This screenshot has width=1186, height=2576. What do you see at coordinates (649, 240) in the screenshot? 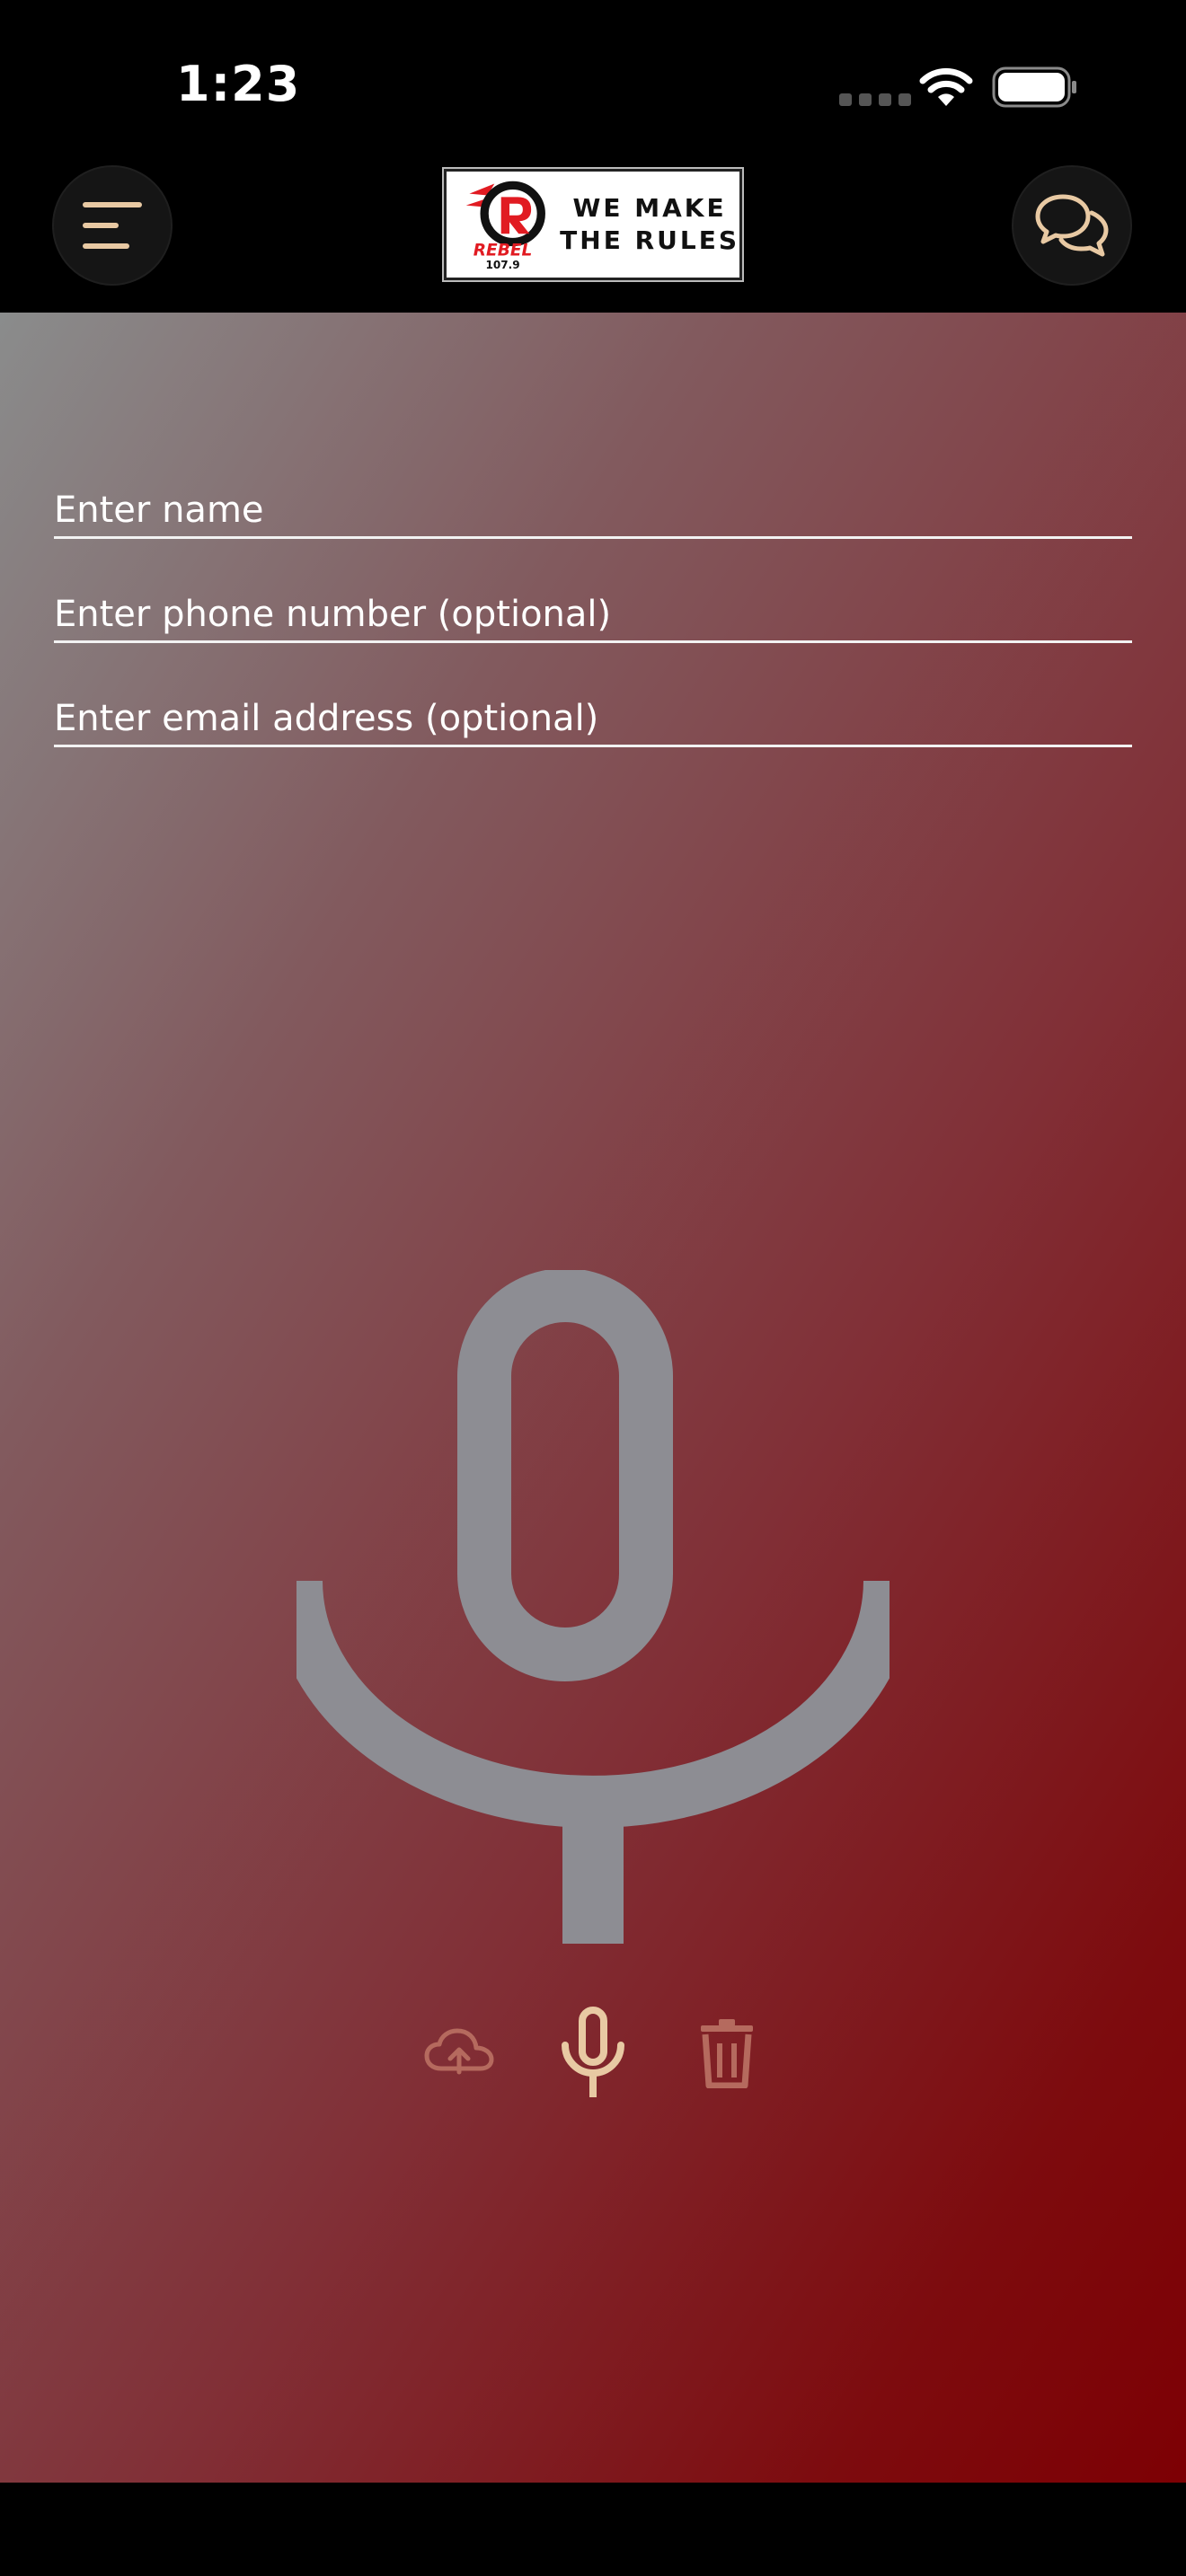
I see `logo-tagline-line2: THE RULES` at bounding box center [649, 240].